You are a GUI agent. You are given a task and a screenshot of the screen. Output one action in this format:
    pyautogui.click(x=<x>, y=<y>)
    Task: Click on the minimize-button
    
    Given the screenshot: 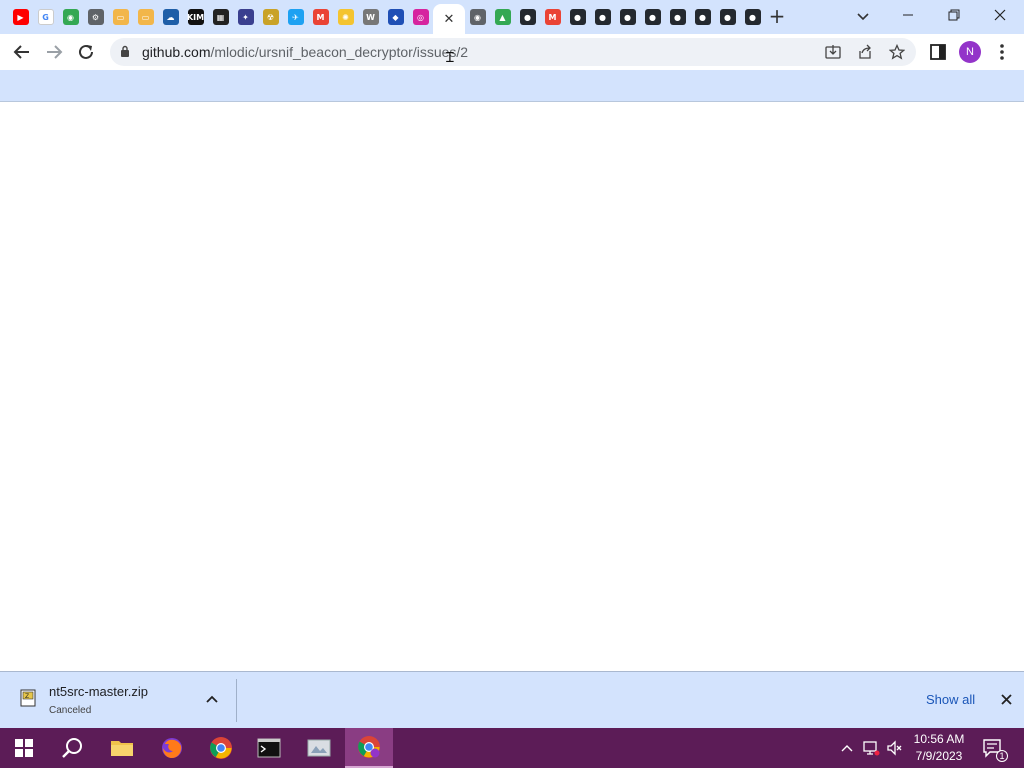 What is the action you would take?
    pyautogui.click(x=908, y=15)
    